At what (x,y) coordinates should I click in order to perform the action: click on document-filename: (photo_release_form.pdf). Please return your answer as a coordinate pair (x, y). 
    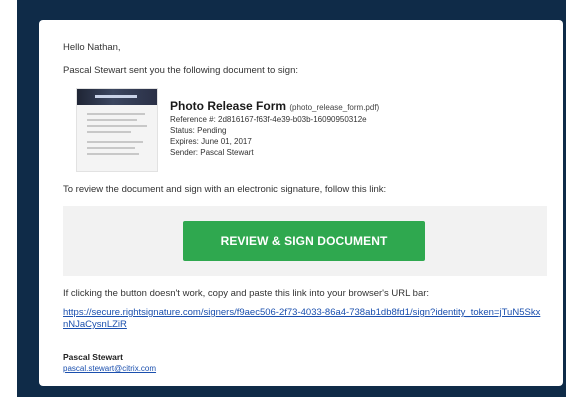
    Looking at the image, I should click on (334, 107).